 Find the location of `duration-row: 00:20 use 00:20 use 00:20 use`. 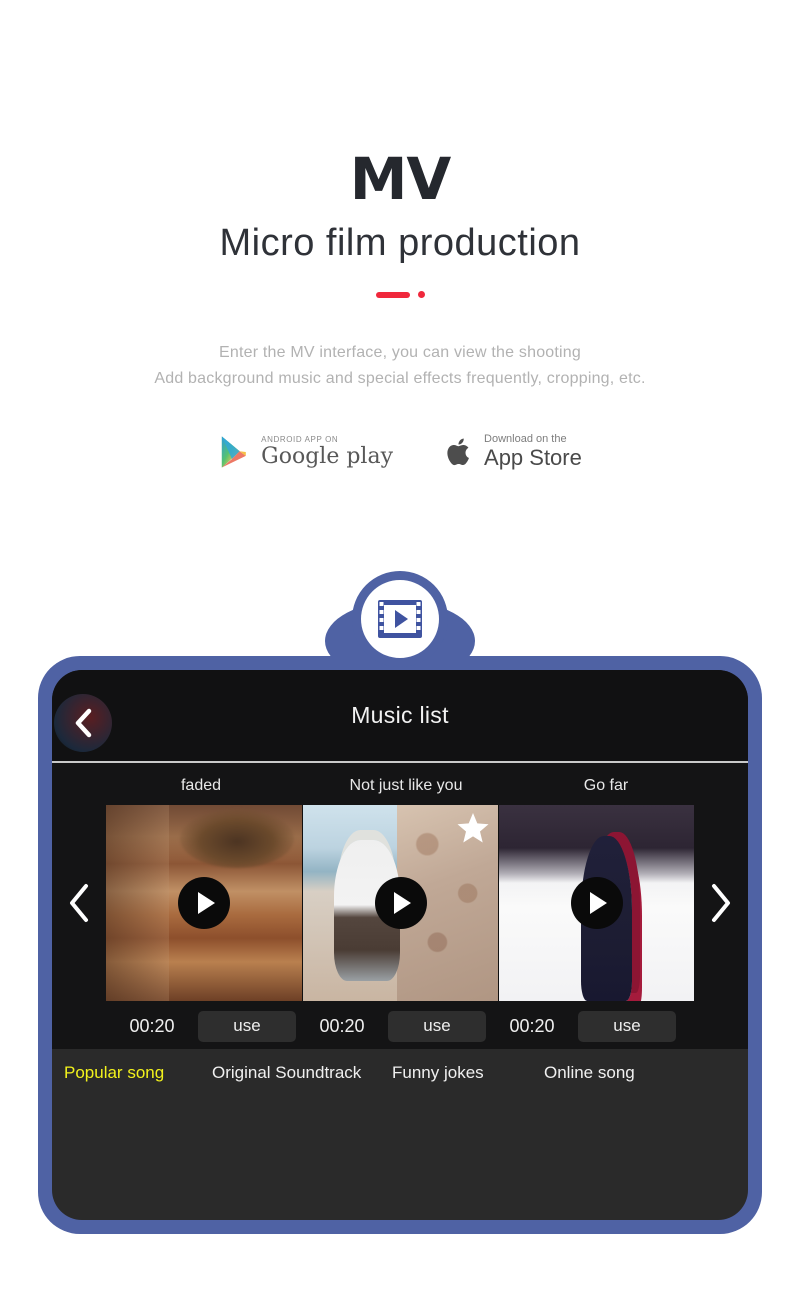

duration-row: 00:20 use 00:20 use 00:20 use is located at coordinates (400, 1026).